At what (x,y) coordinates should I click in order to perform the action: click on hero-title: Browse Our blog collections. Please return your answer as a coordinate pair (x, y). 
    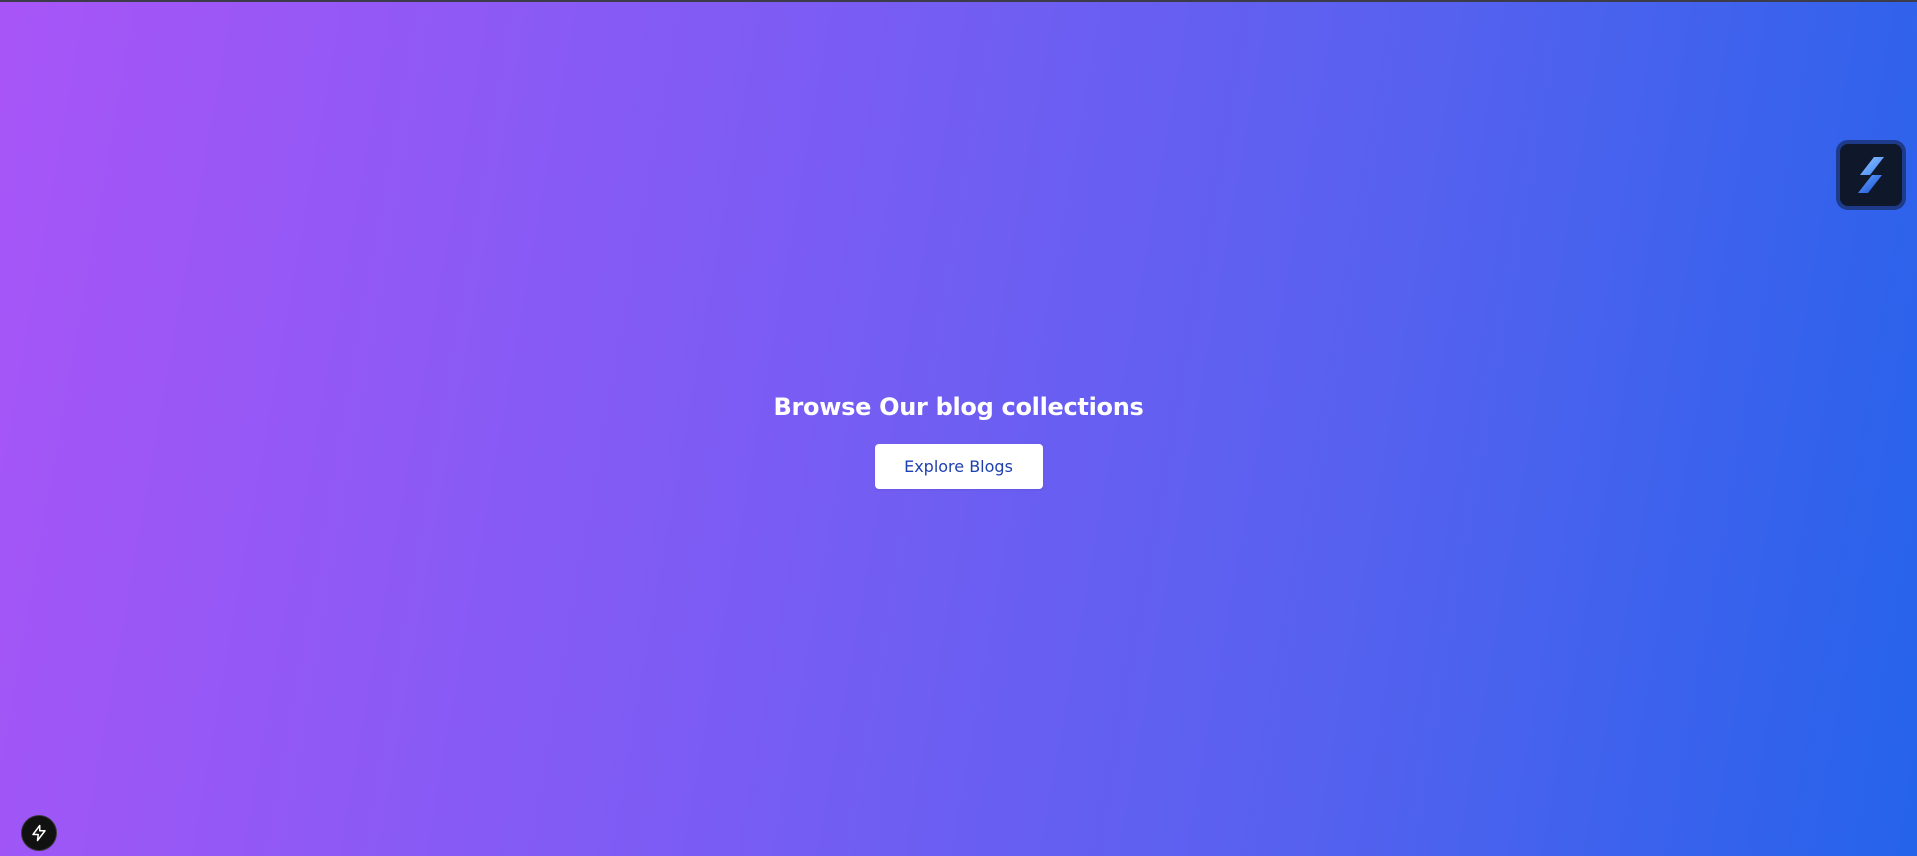
    Looking at the image, I should click on (958, 407).